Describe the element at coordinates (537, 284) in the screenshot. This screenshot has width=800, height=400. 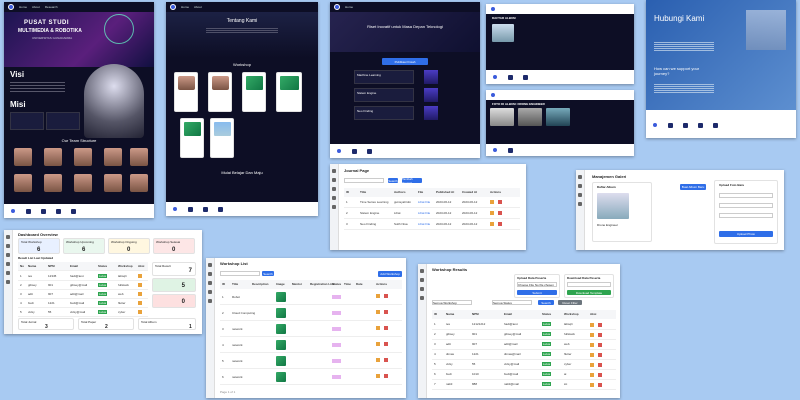
I see `file-chooser: Choose File No file chosen` at that location.